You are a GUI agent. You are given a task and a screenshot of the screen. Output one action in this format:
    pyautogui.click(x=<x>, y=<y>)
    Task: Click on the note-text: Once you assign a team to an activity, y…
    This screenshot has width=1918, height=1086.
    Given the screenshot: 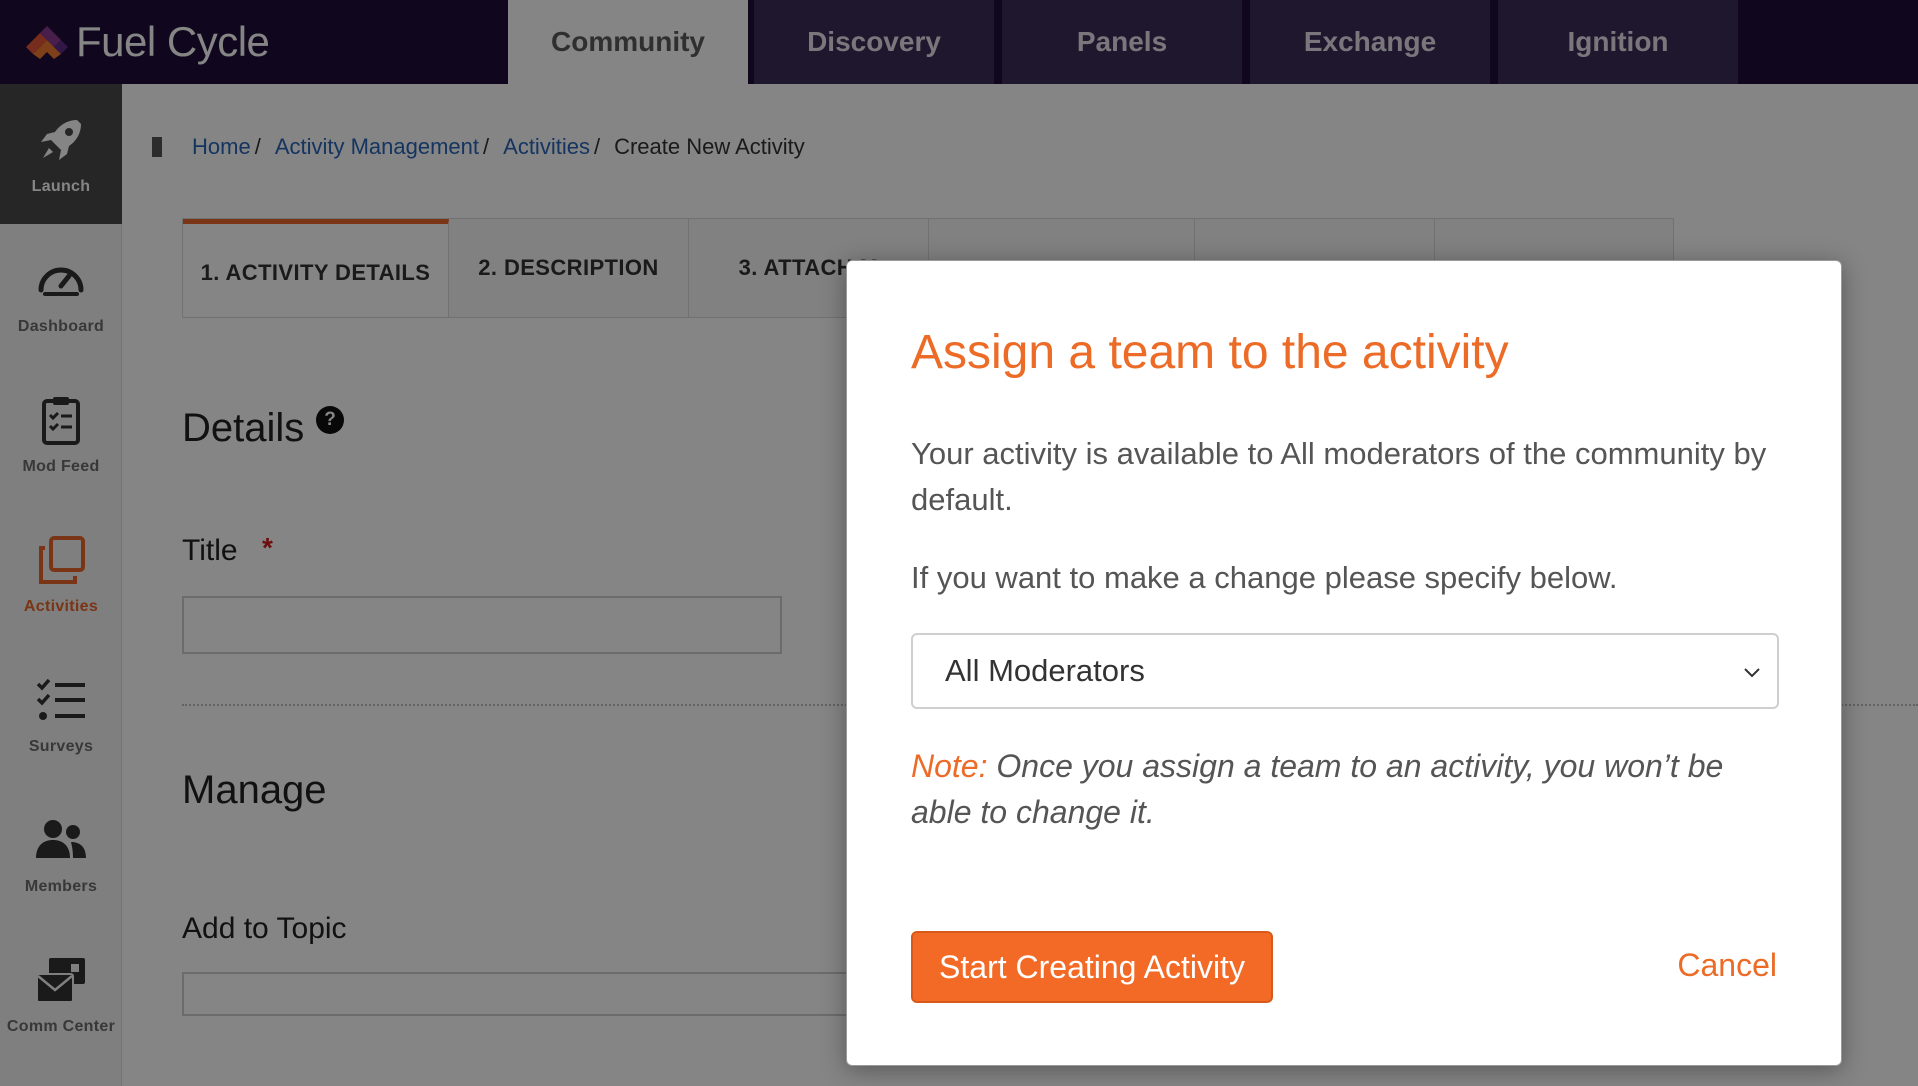 What is the action you would take?
    pyautogui.click(x=1317, y=789)
    